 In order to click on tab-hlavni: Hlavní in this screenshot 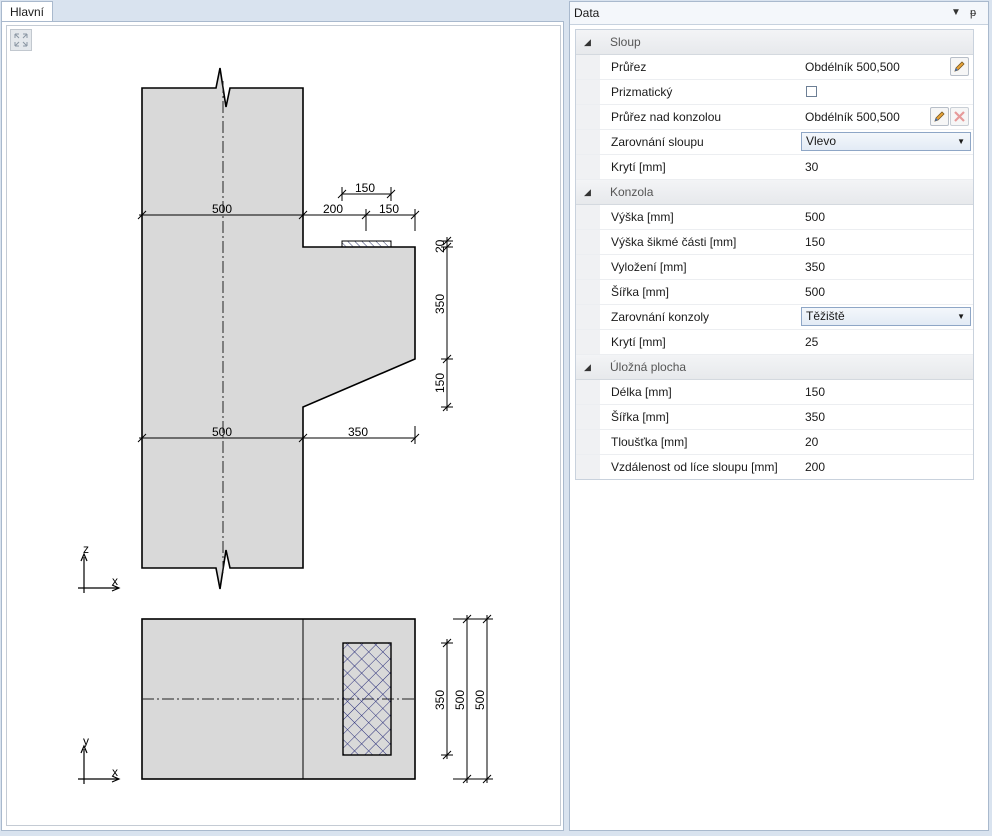, I will do `click(27, 11)`.